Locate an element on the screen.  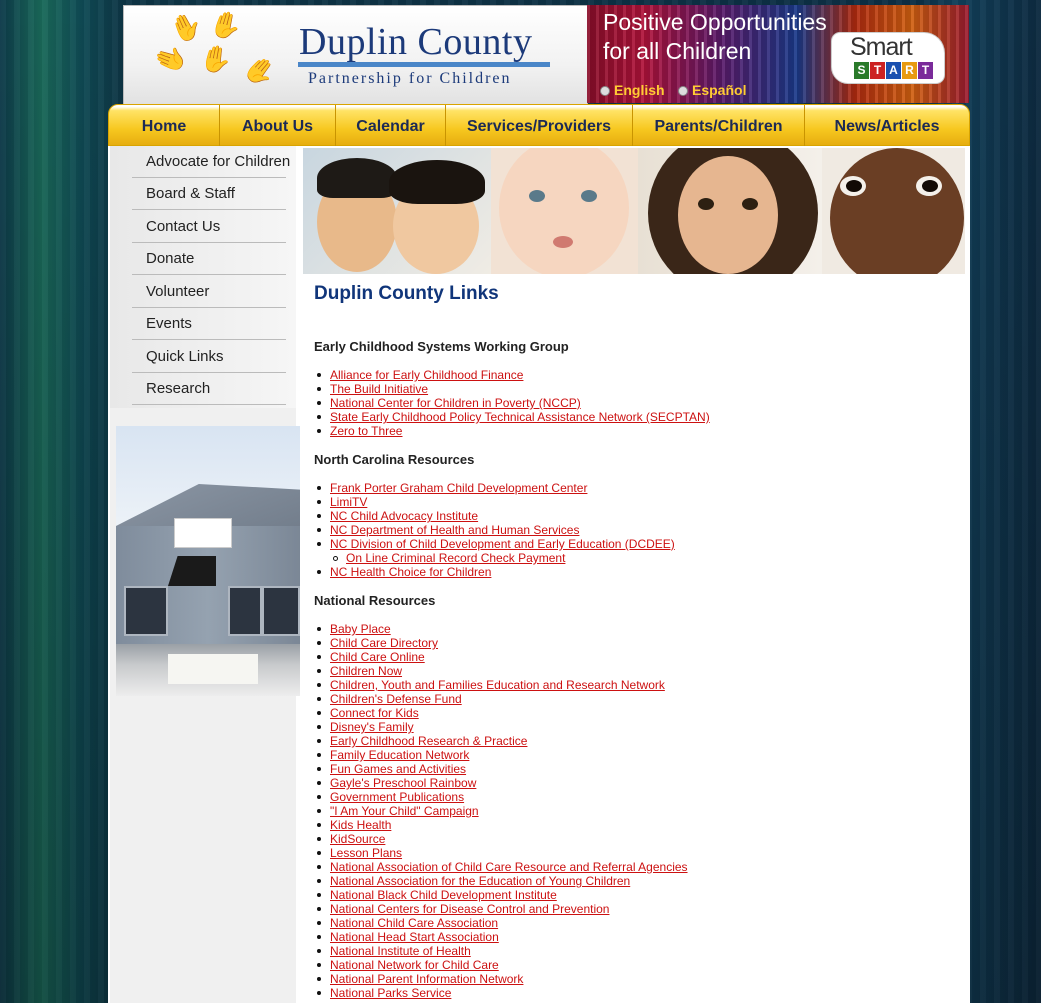
nav-home: Home is located at coordinates (164, 126).